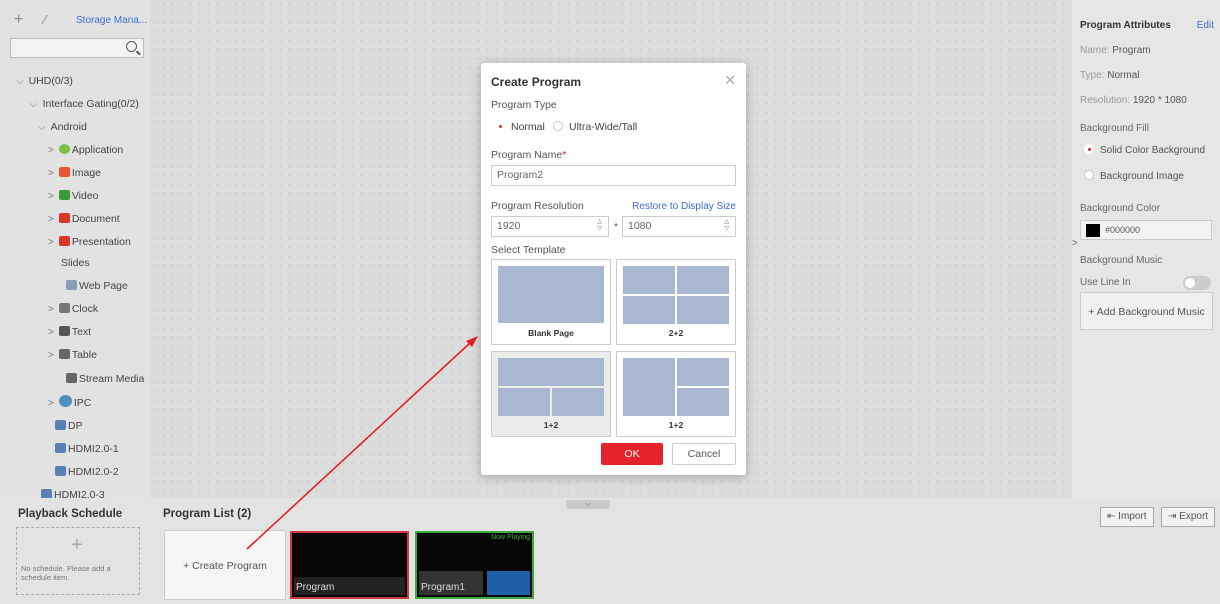 Image resolution: width=1220 pixels, height=604 pixels. I want to click on tree-item-document: > Document, so click(84, 219).